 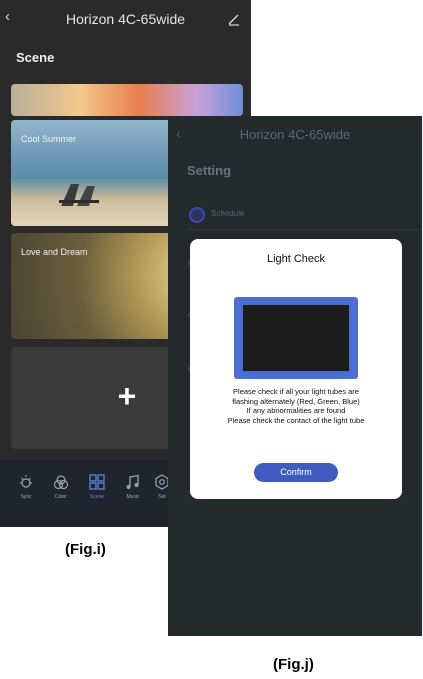 I want to click on scene-label: Love and Dream, so click(x=54, y=252).